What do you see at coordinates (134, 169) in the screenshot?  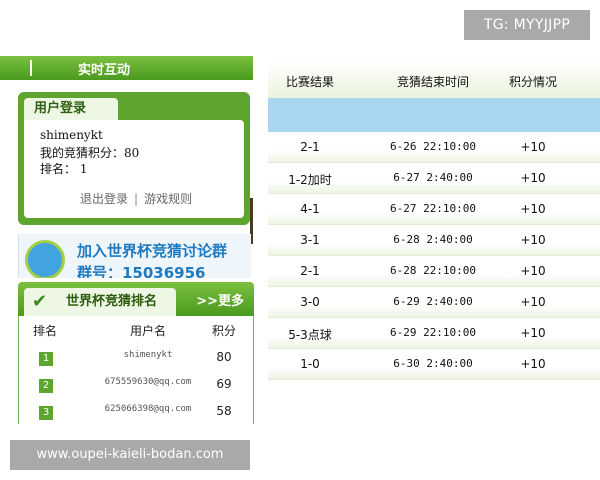 I see `login-info: shimenykt 我的竞猜积分：80 排名： 1 退出登录 | 游戏规则` at bounding box center [134, 169].